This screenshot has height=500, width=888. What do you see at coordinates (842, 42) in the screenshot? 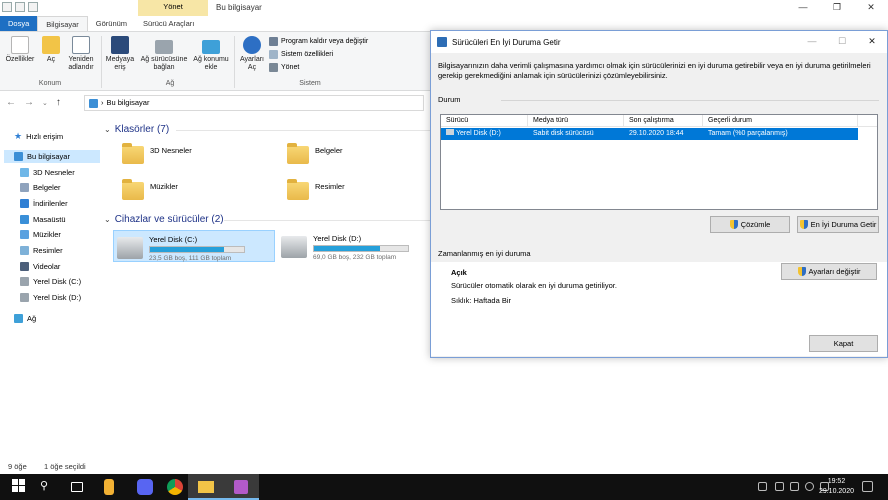
I see `maximize-icon: ☐` at bounding box center [842, 42].